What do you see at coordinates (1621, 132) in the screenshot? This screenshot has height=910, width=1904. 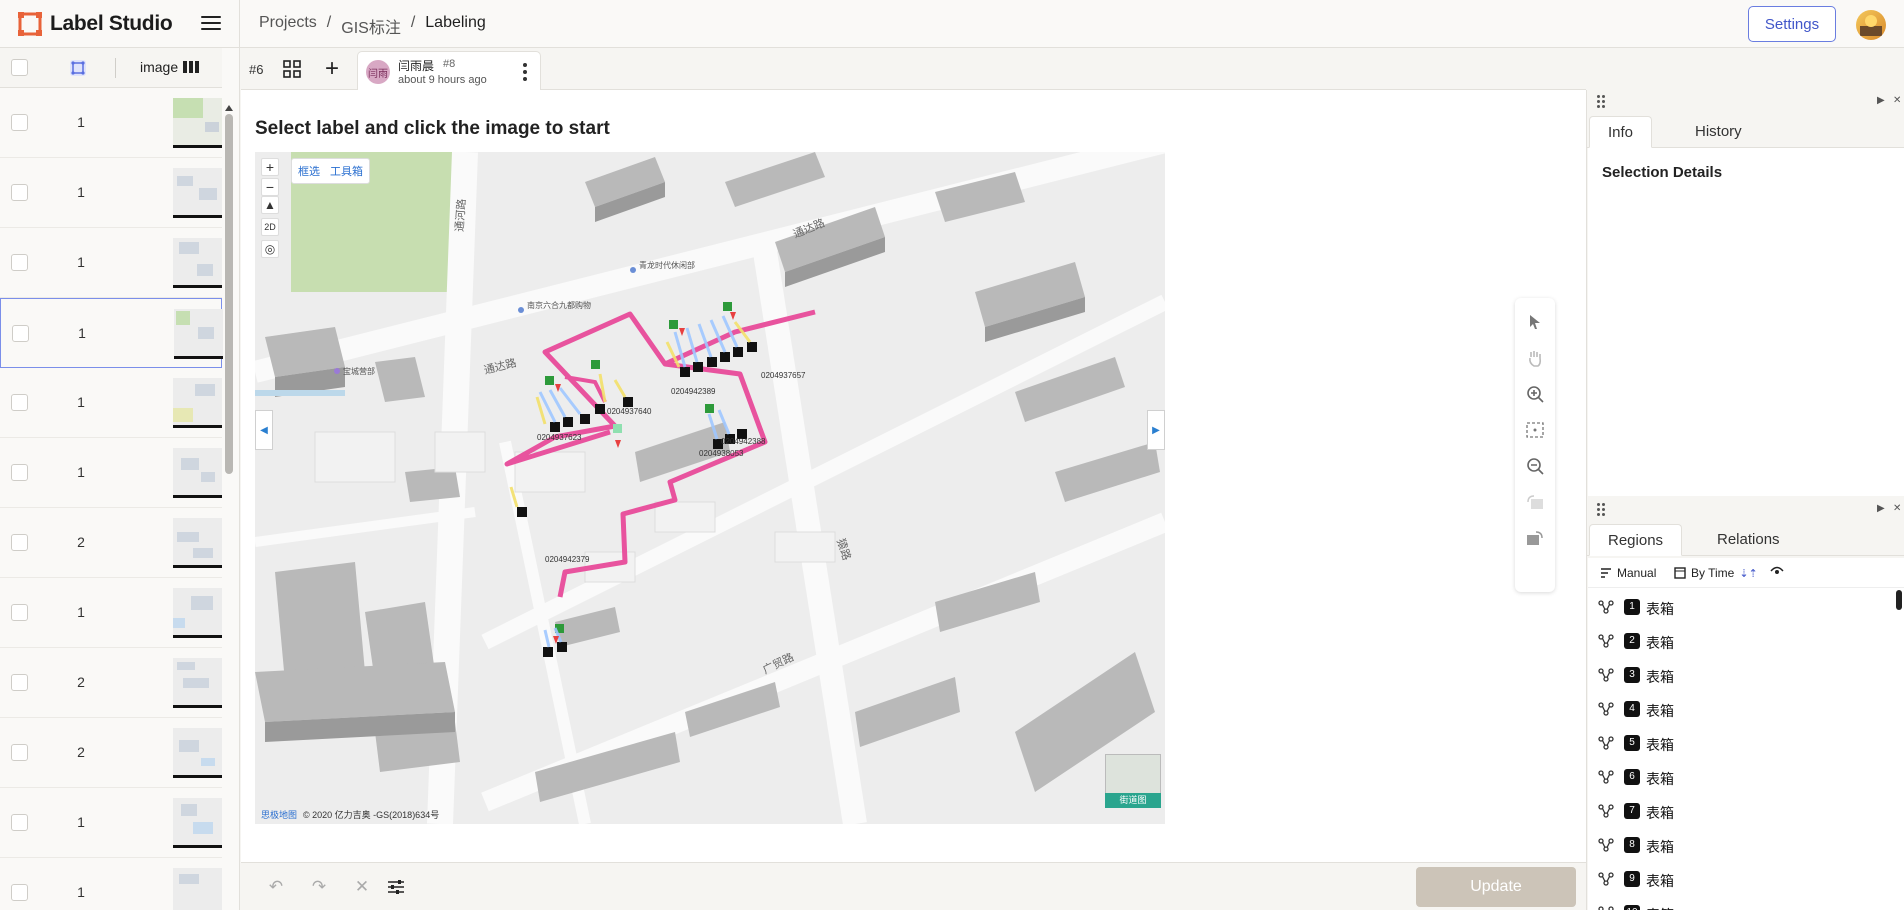 I see `tab-info: Info` at bounding box center [1621, 132].